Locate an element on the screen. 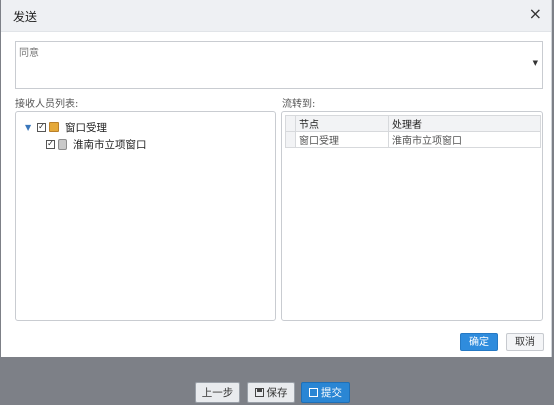  grid-header-row: 节点 处理者 is located at coordinates (413, 123).